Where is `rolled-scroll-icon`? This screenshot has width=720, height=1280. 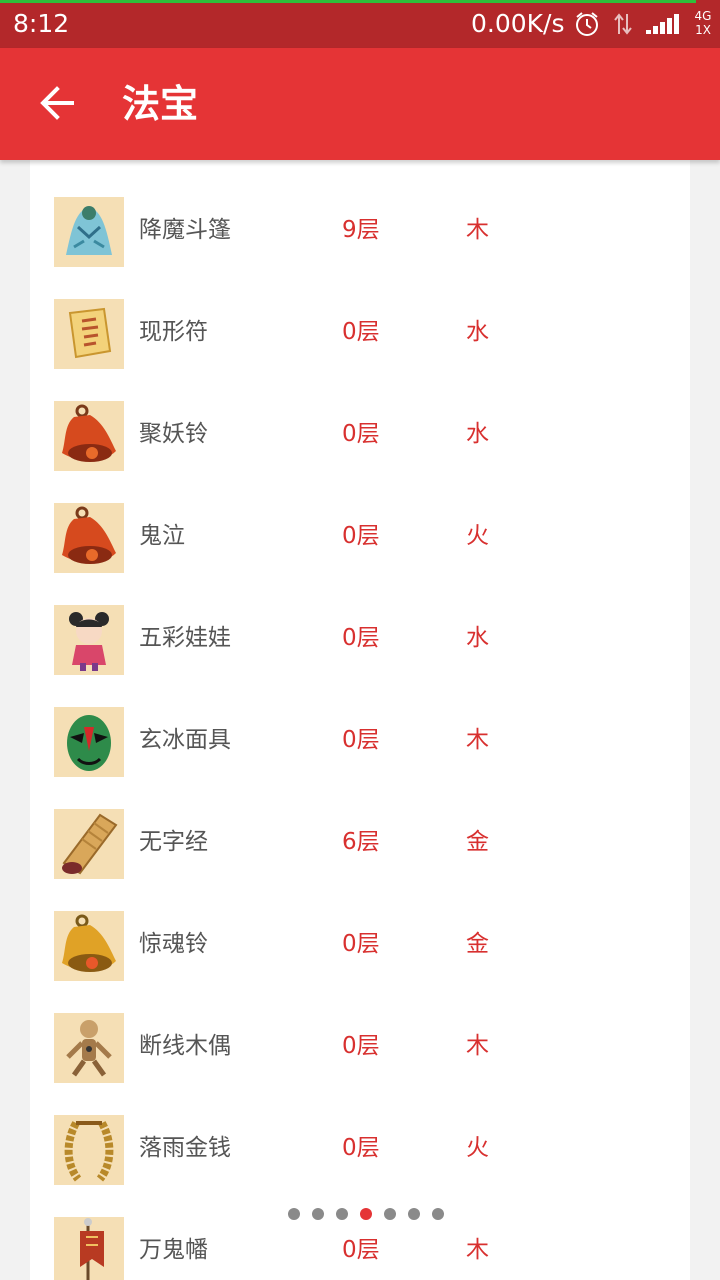 rolled-scroll-icon is located at coordinates (89, 844).